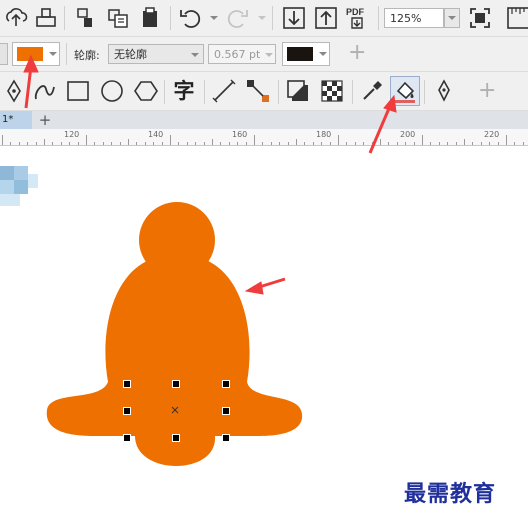 This screenshot has width=528, height=522. What do you see at coordinates (258, 91) in the screenshot?
I see `connector-tool-icon` at bounding box center [258, 91].